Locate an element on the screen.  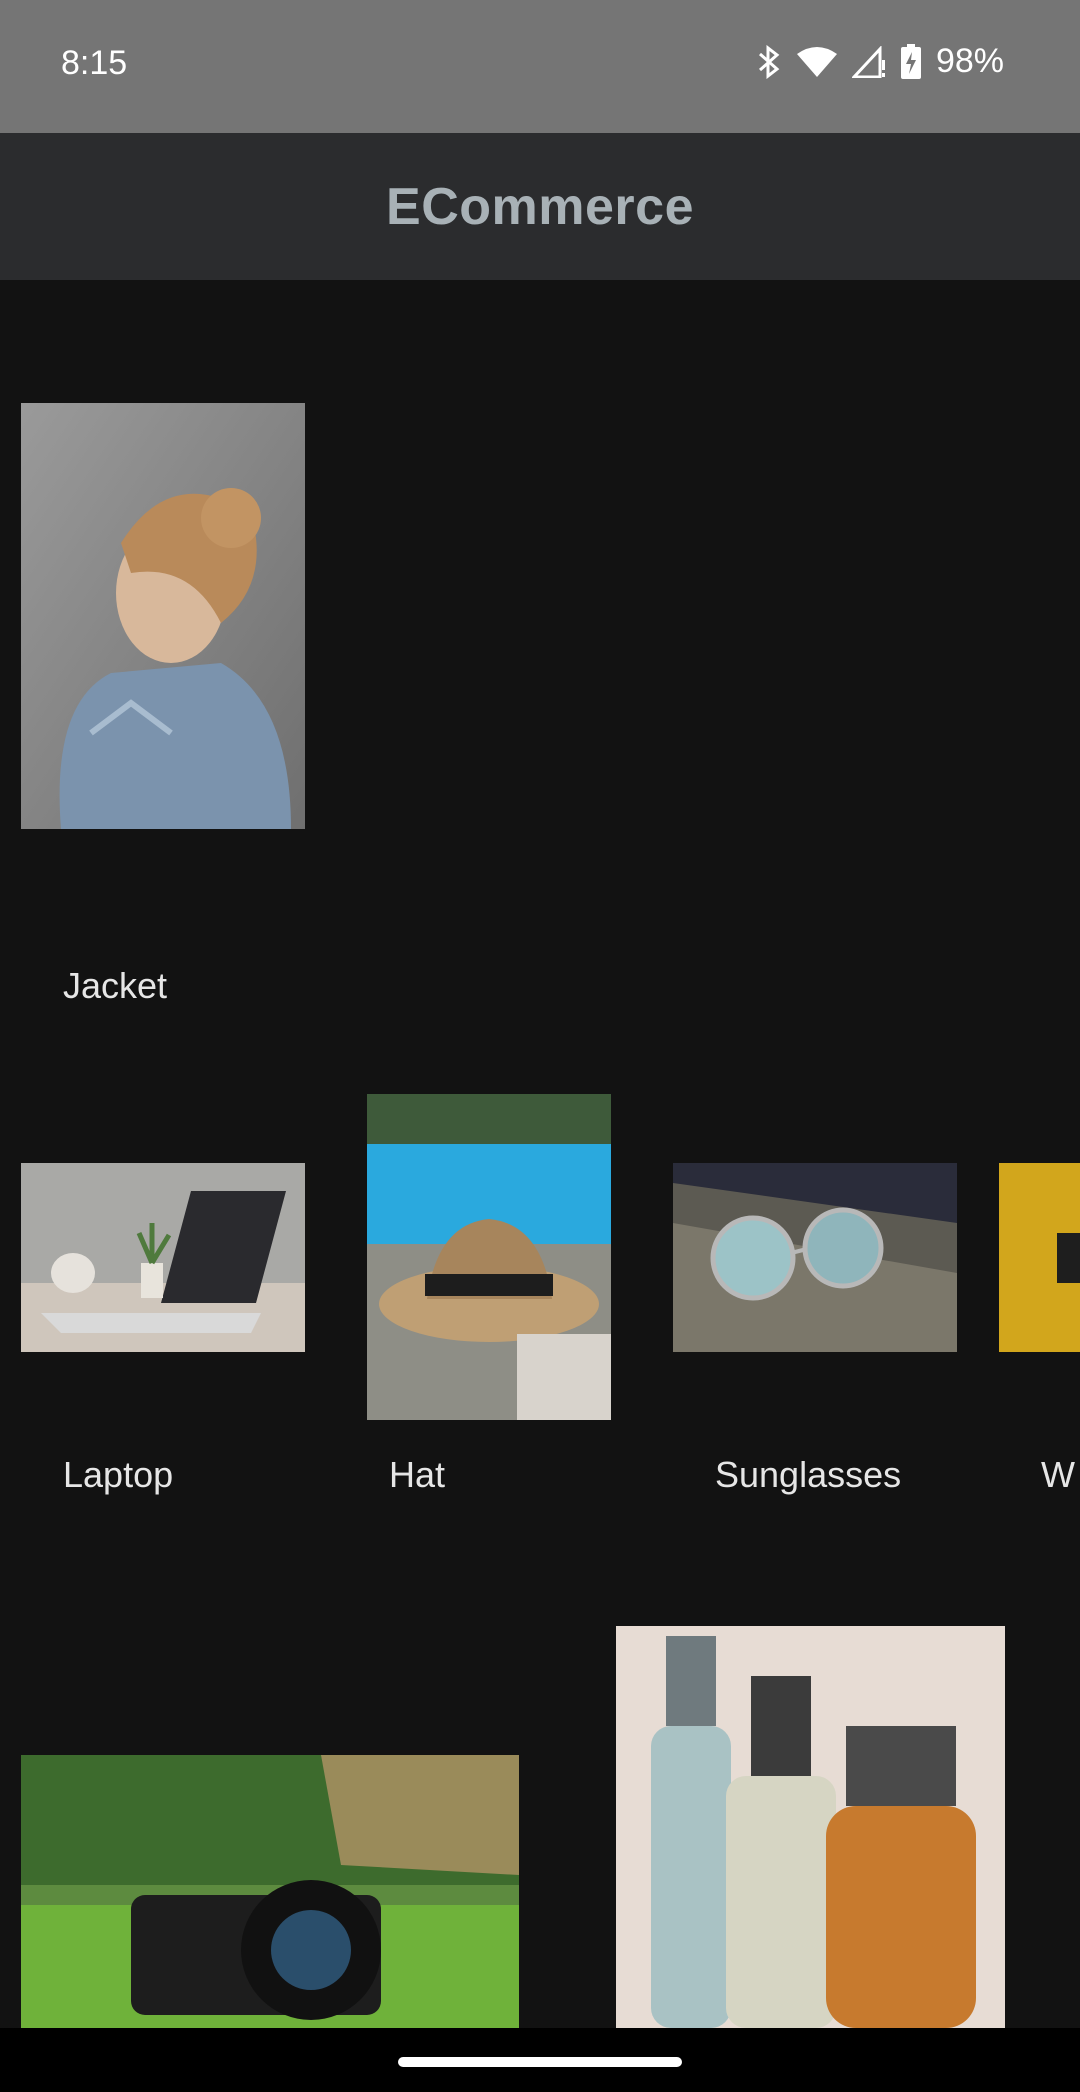
cell-signal-icon is located at coordinates (868, 61).